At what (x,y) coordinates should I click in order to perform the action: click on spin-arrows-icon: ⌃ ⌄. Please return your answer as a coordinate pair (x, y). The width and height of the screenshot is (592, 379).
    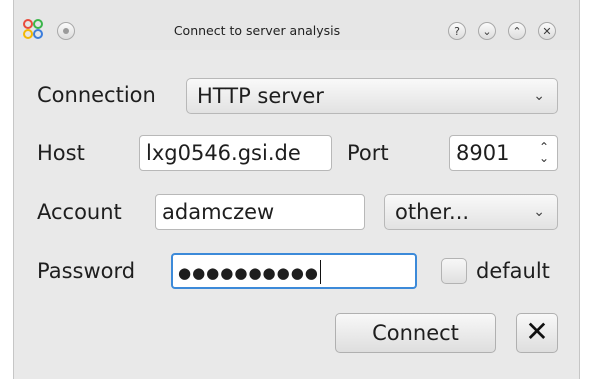
    Looking at the image, I should click on (544, 153).